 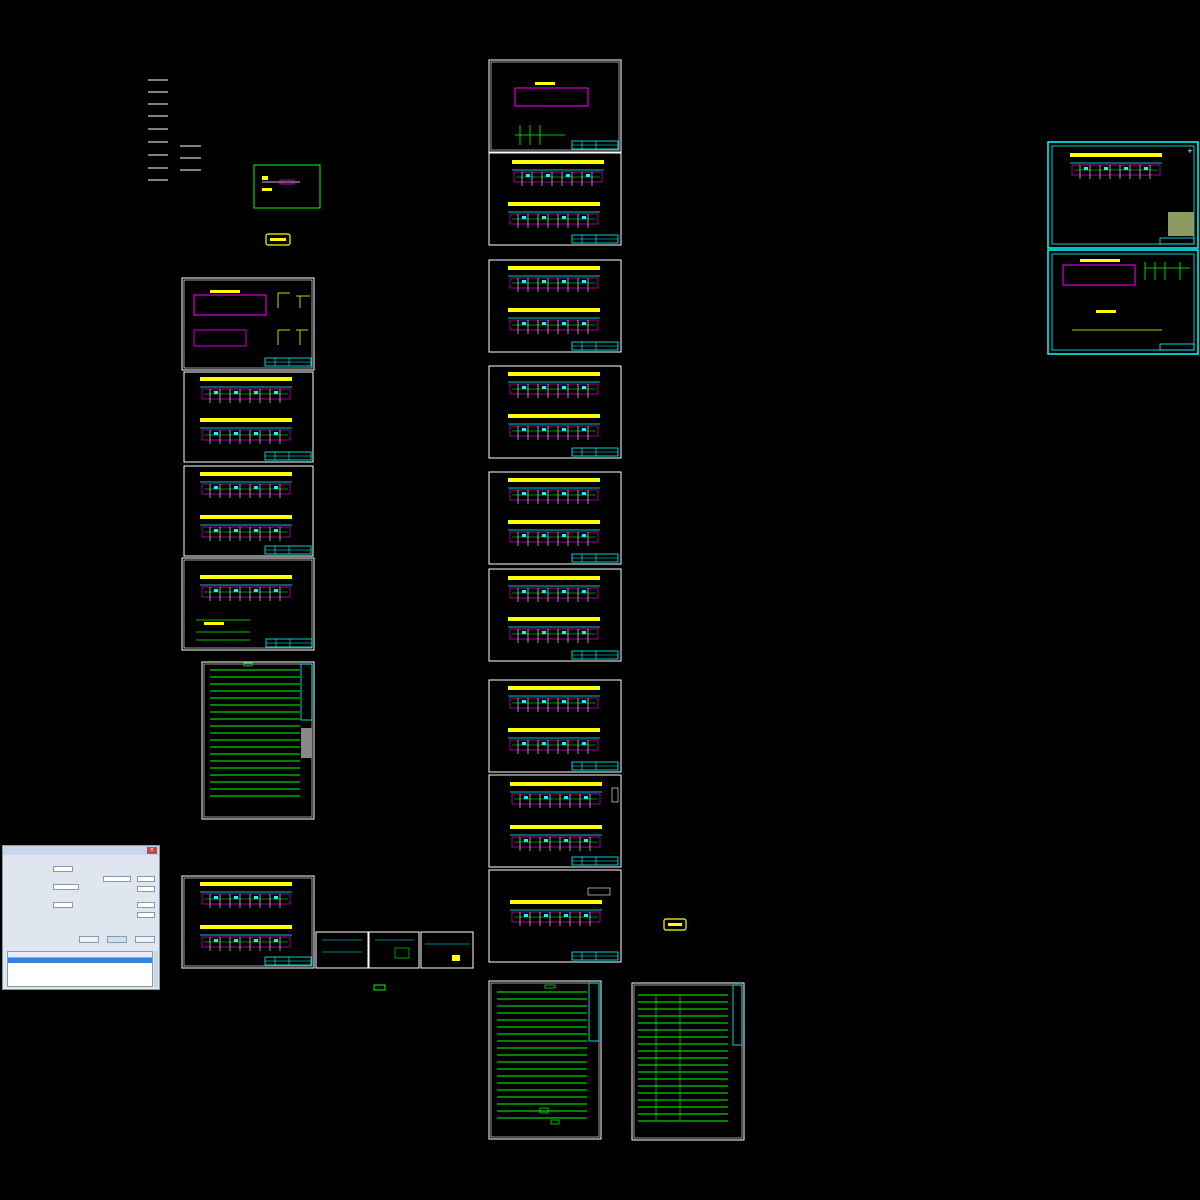 I want to click on properties-dialog: ×, so click(x=81, y=917).